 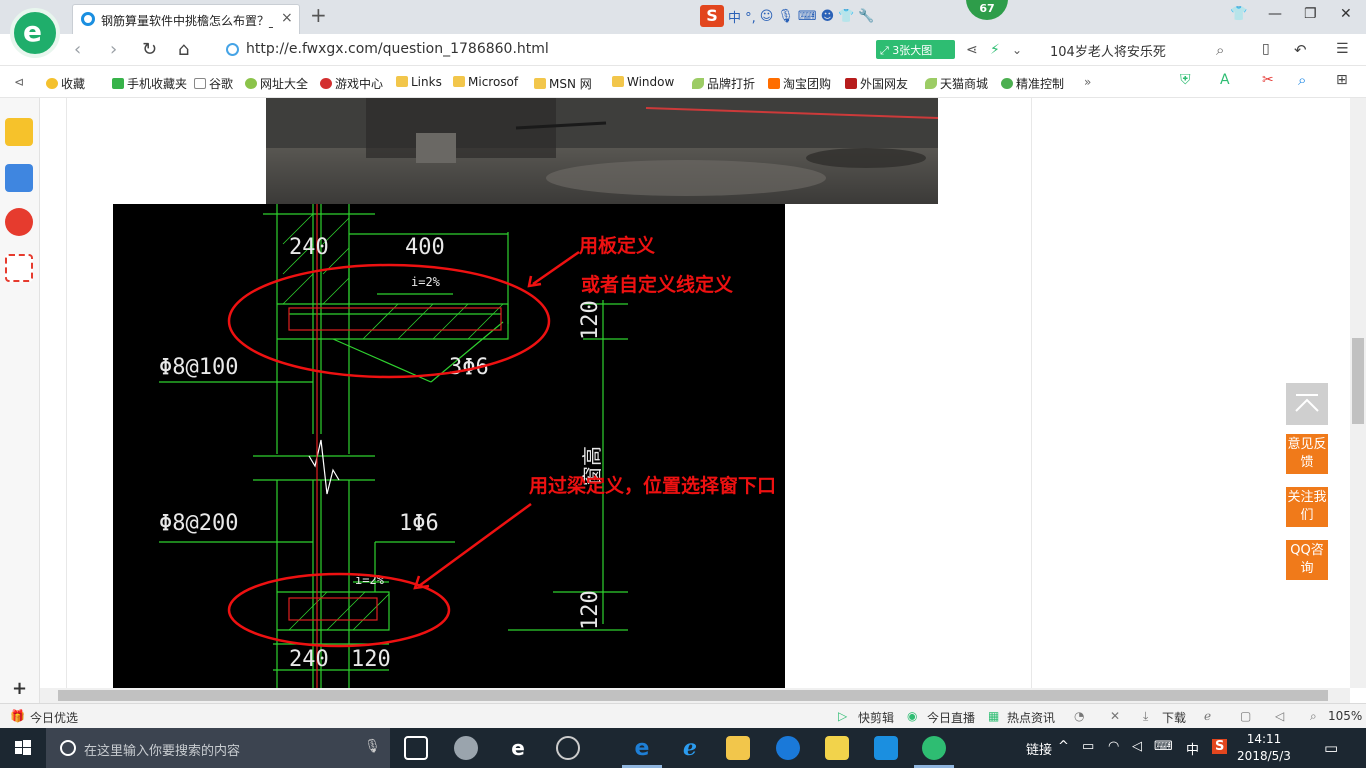 I want to click on wifi-icon: ◠, so click(x=1113, y=746).